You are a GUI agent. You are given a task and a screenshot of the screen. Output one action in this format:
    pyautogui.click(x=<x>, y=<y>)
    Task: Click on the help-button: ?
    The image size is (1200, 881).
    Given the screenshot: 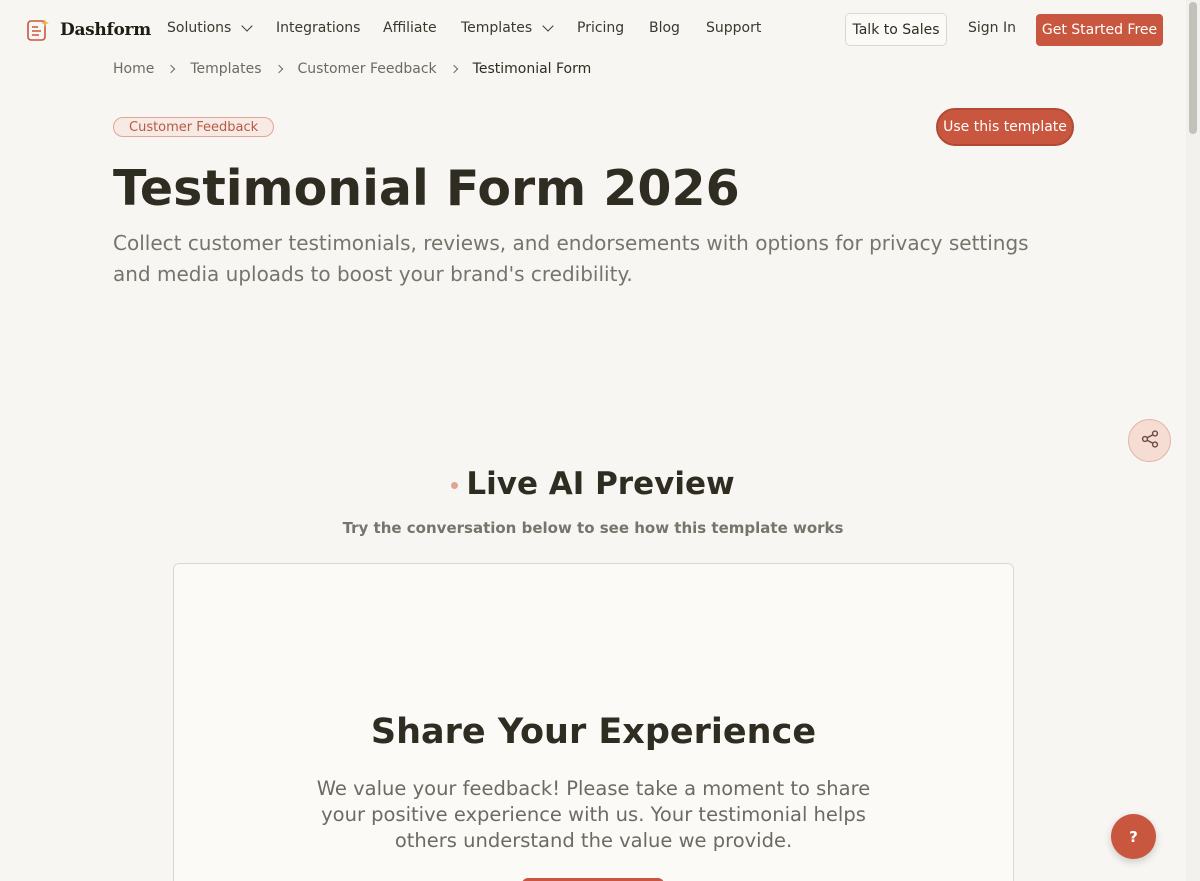 What is the action you would take?
    pyautogui.click(x=1133, y=836)
    